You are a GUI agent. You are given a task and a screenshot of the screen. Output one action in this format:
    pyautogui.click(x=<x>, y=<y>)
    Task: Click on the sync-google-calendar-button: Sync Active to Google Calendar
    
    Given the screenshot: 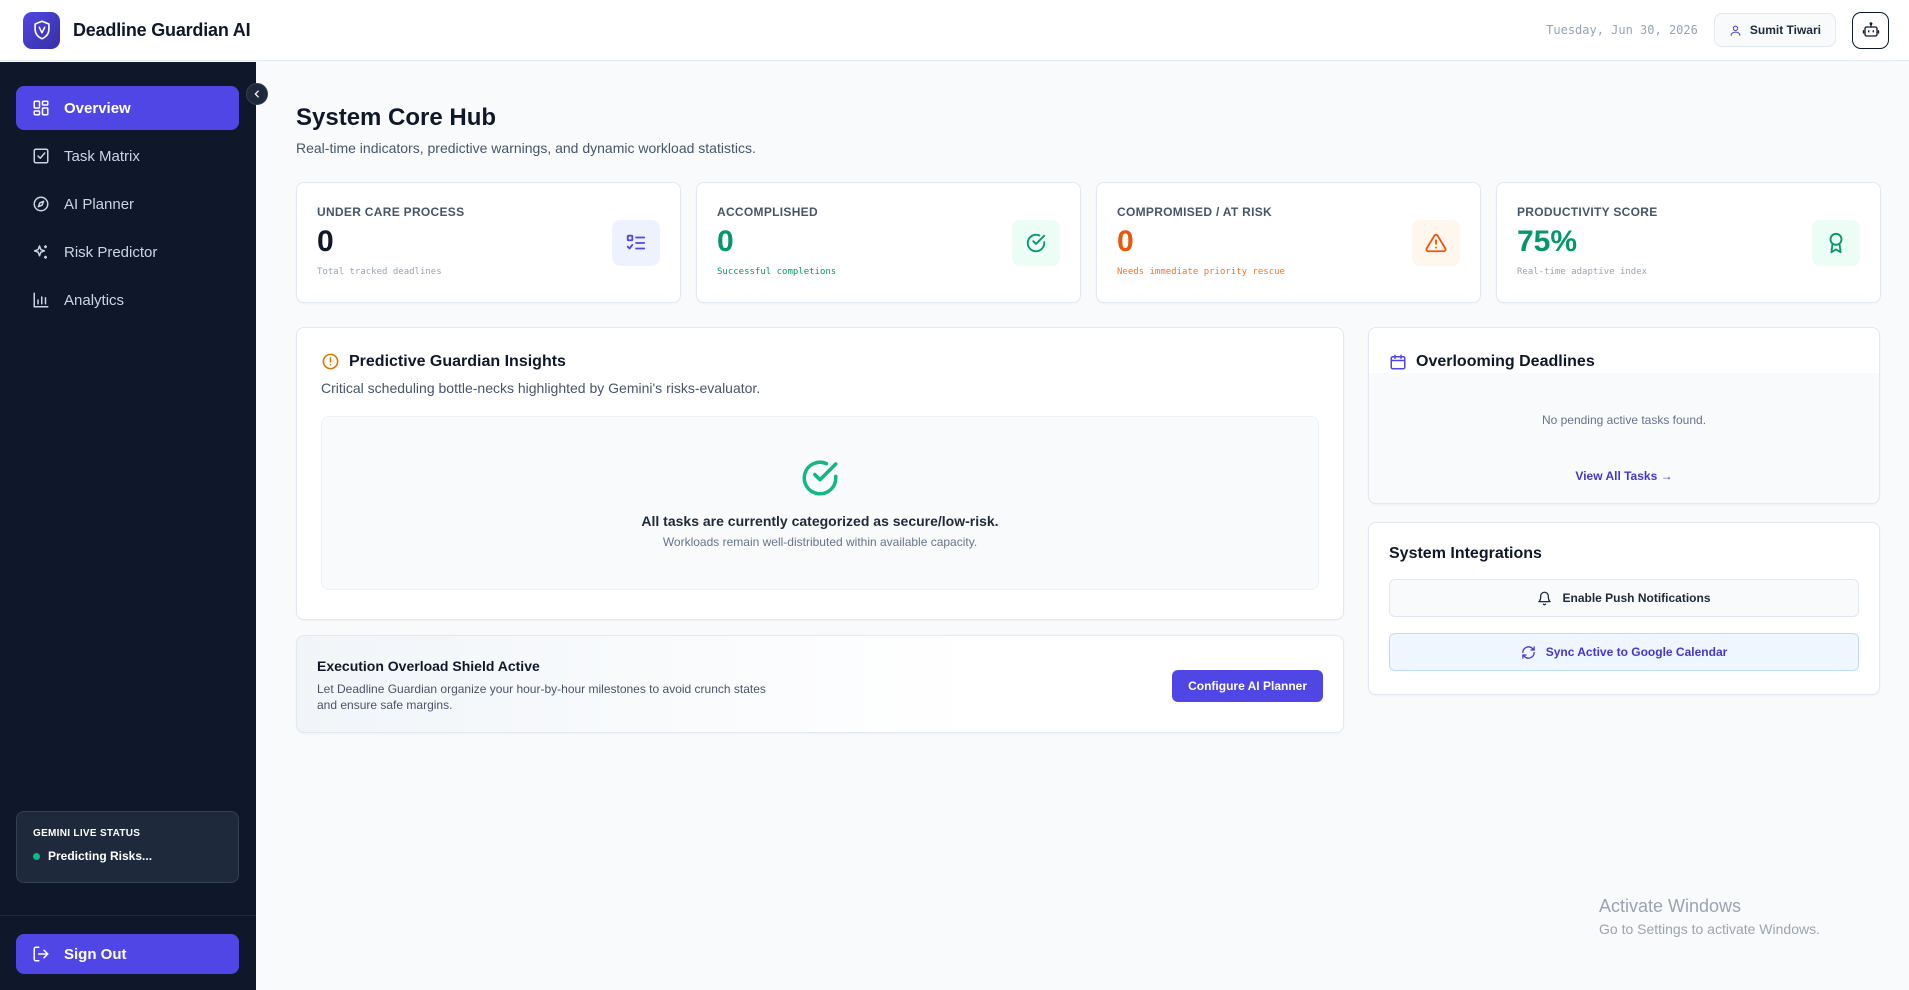 What is the action you would take?
    pyautogui.click(x=1624, y=652)
    